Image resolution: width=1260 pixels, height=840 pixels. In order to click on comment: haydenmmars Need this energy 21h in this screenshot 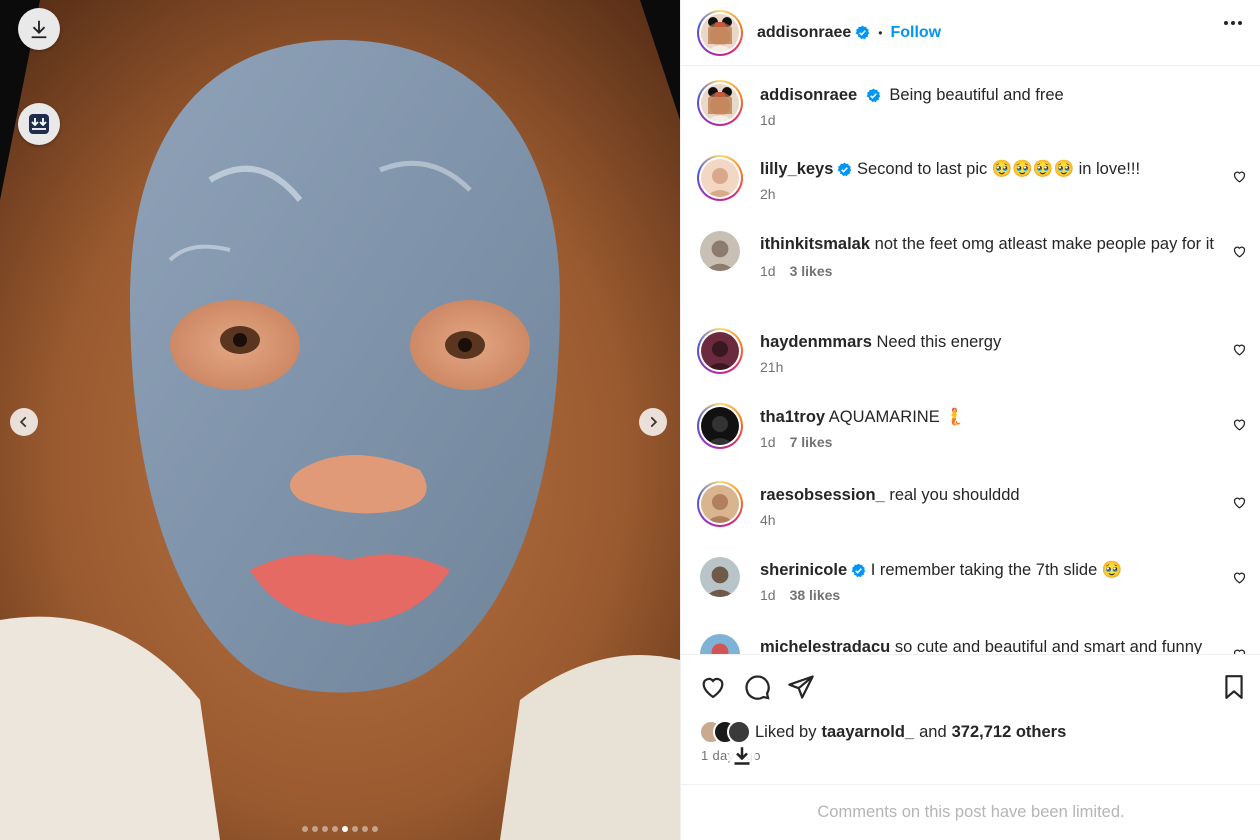, I will do `click(972, 351)`.